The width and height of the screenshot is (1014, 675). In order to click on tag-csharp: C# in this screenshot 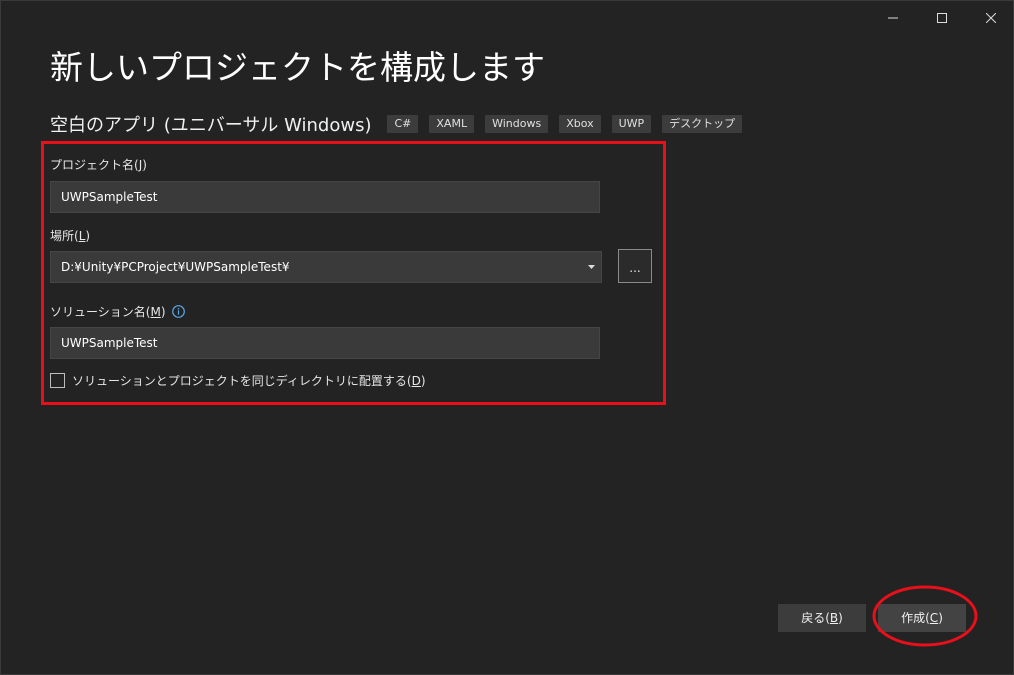, I will do `click(403, 124)`.